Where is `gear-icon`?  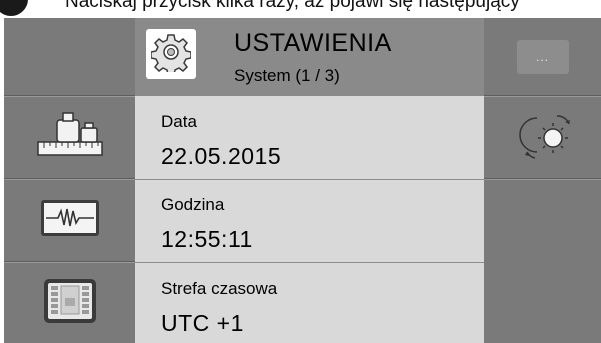
gear-icon is located at coordinates (171, 54).